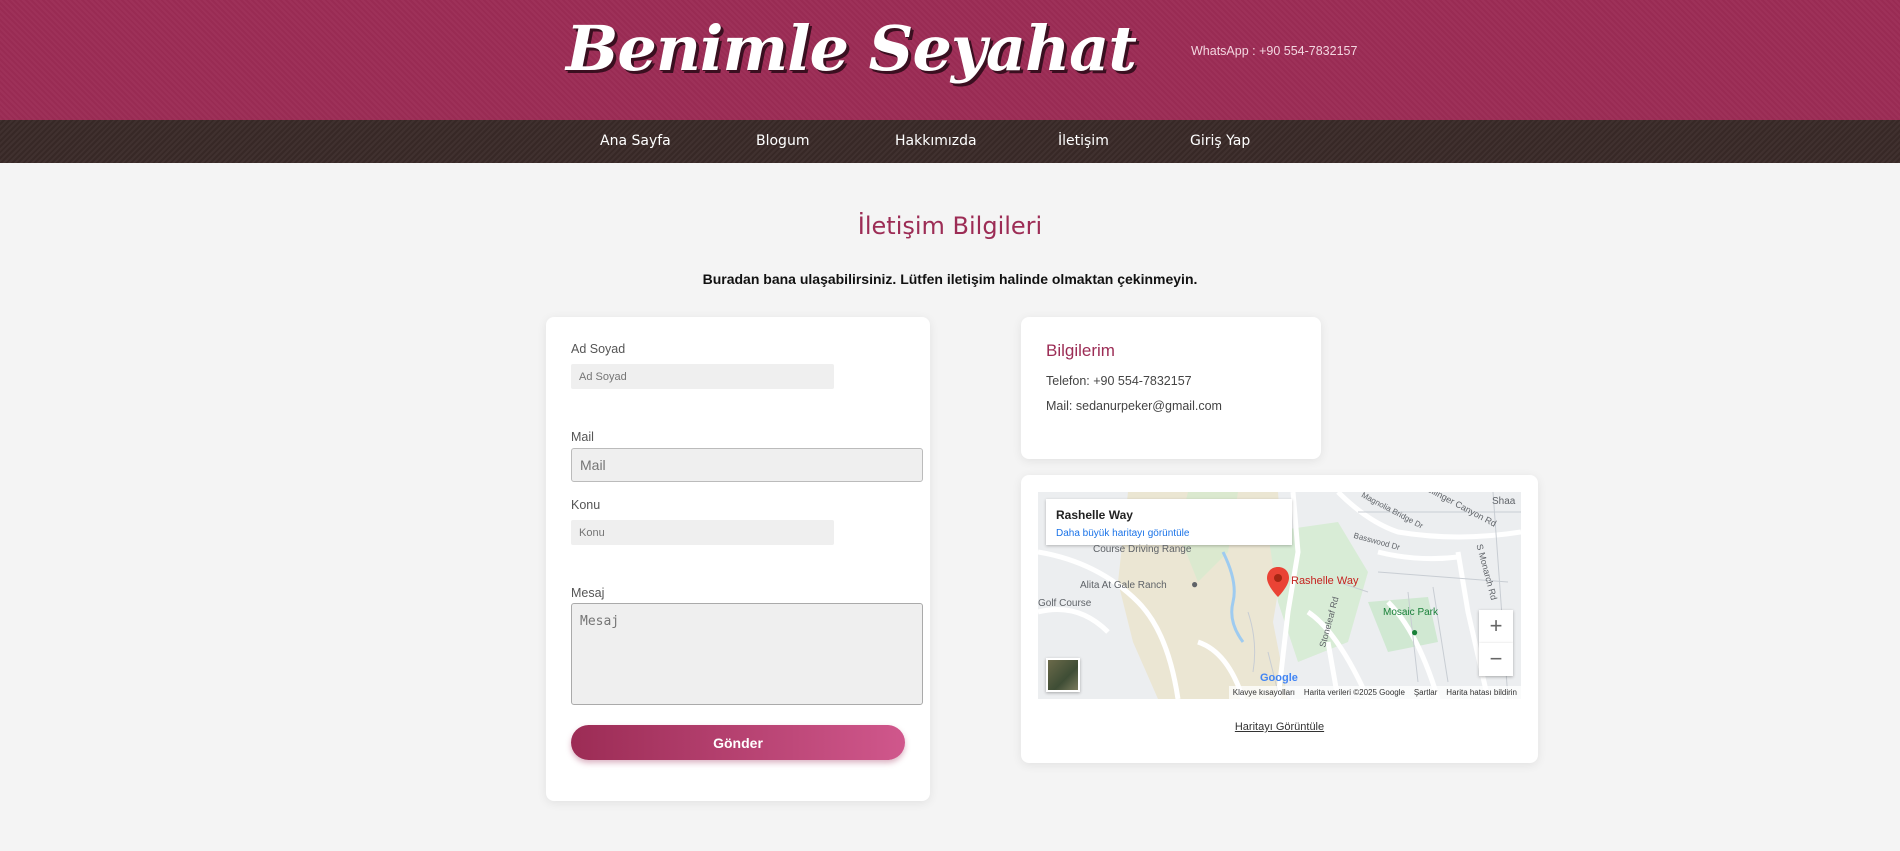  What do you see at coordinates (702, 376) in the screenshot?
I see `name-input` at bounding box center [702, 376].